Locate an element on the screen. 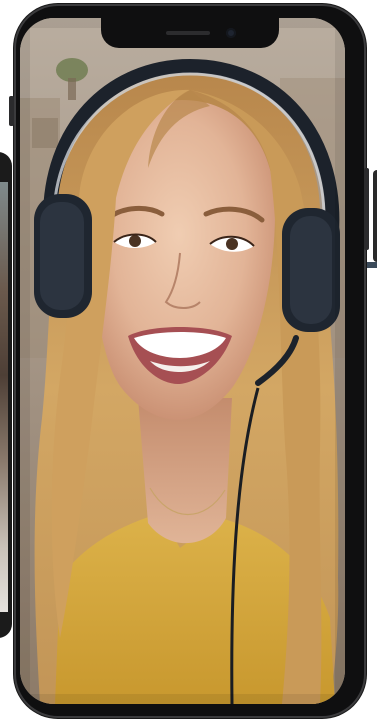 Image resolution: width=377 pixels, height=722 pixels. volume-button is located at coordinates (11, 111).